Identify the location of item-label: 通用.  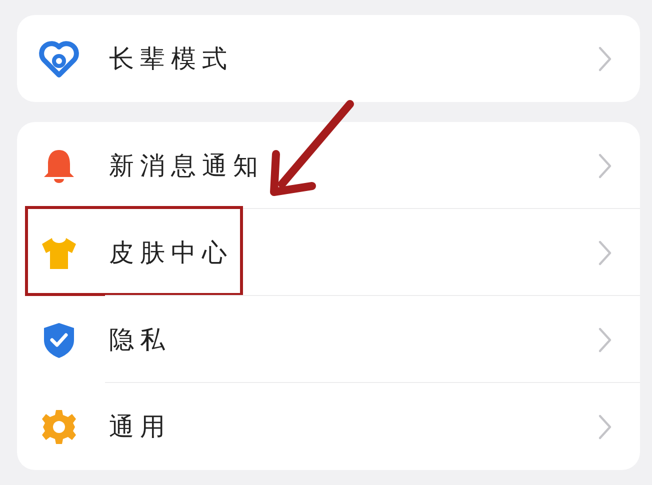
(140, 427).